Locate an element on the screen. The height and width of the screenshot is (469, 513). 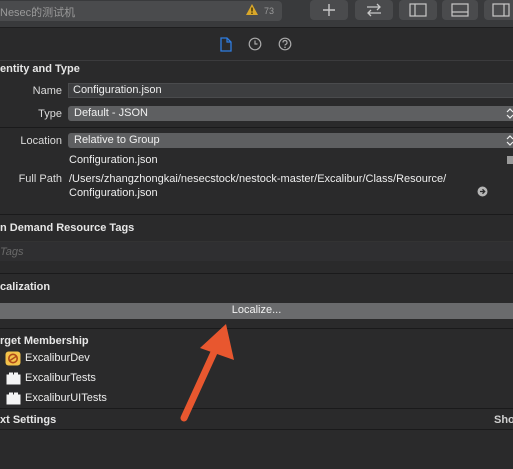
name-field-value: Configuration.json is located at coordinates (117, 90).